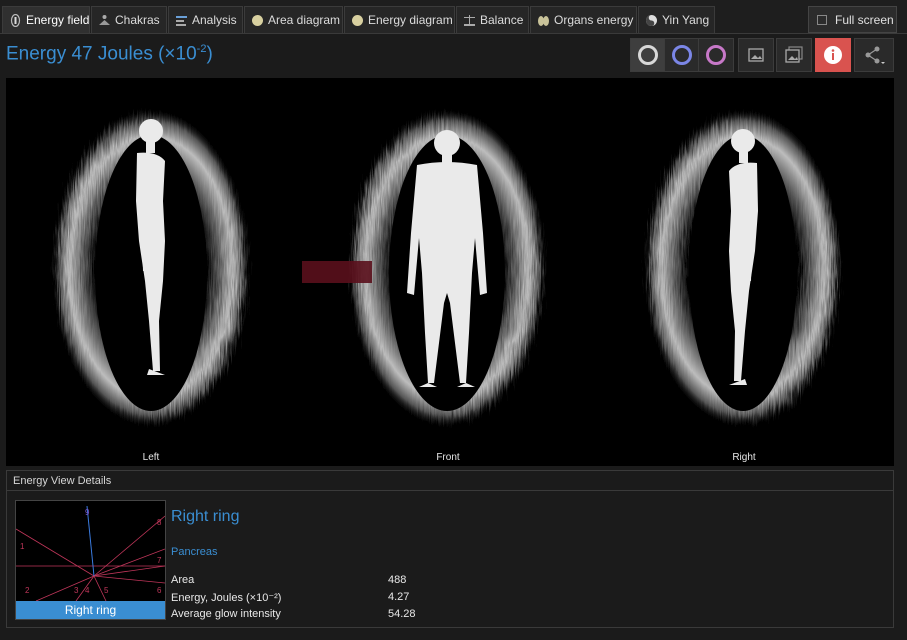  I want to click on view-label-right: Right, so click(744, 457).